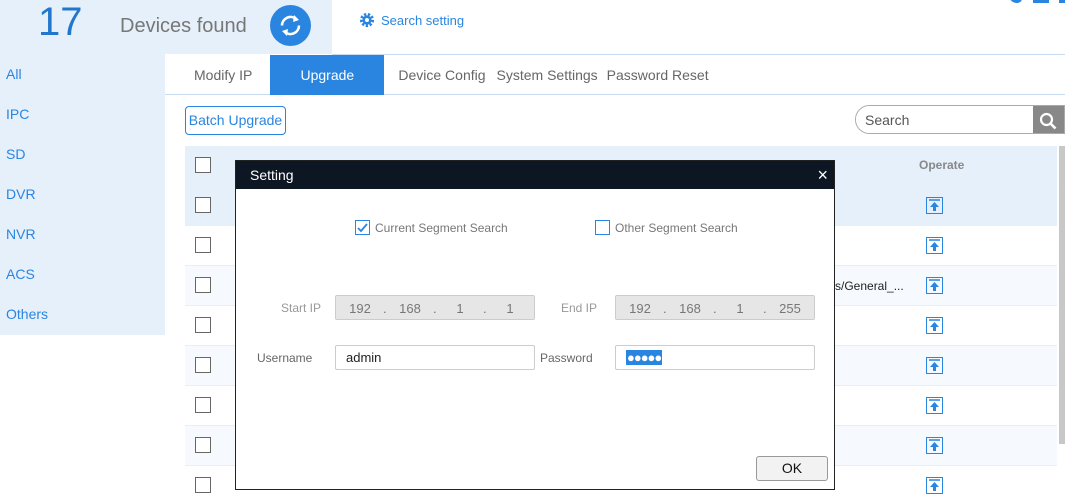  What do you see at coordinates (423, 20) in the screenshot?
I see `search-setting-label: Search setting` at bounding box center [423, 20].